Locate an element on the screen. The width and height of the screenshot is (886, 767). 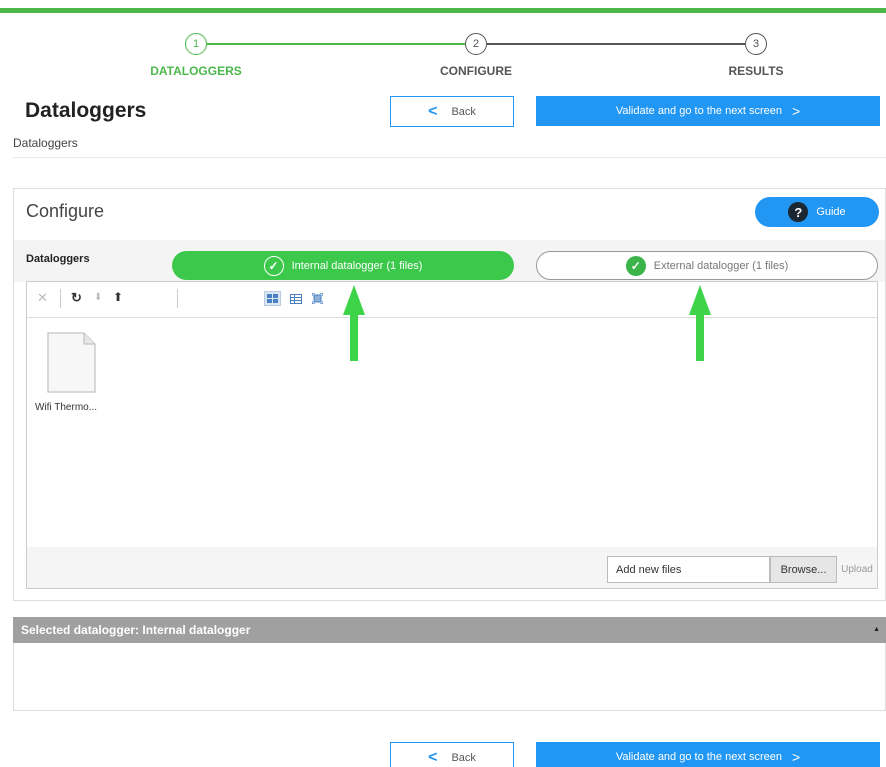
guide-button: ? Guide is located at coordinates (817, 212).